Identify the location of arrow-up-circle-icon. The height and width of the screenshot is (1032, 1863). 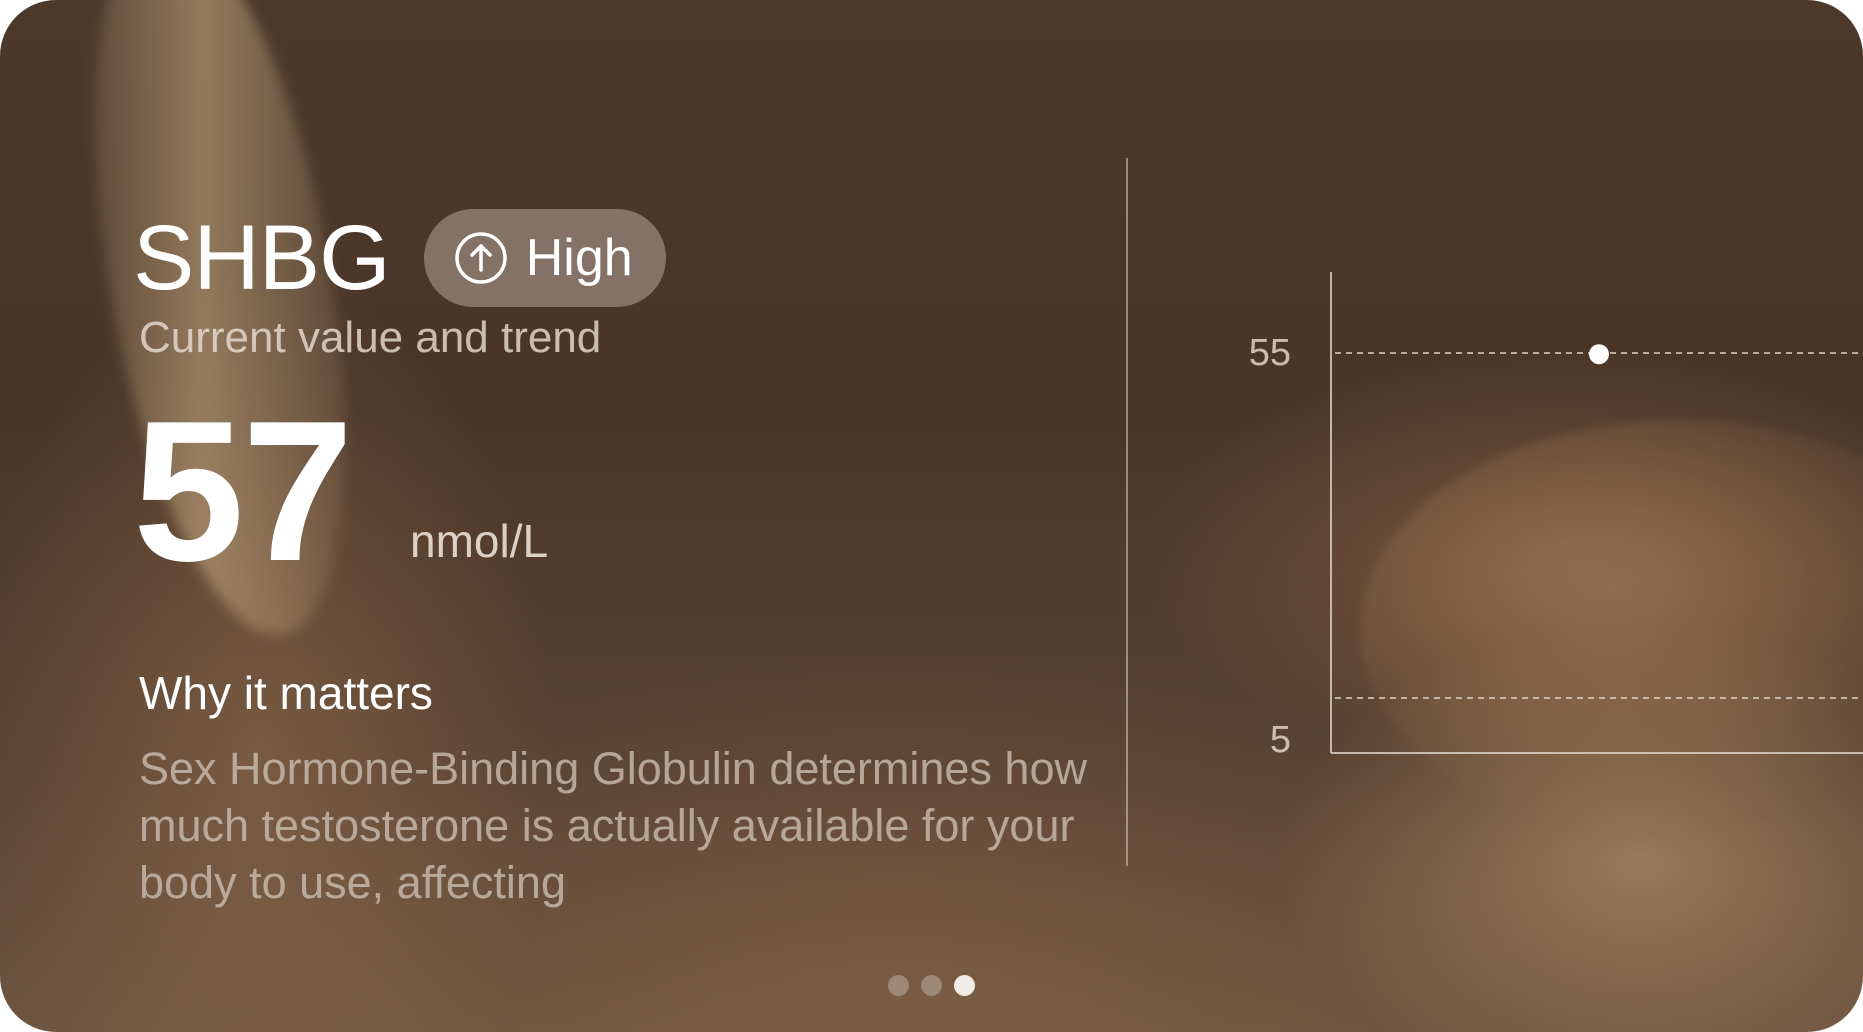
(480, 258).